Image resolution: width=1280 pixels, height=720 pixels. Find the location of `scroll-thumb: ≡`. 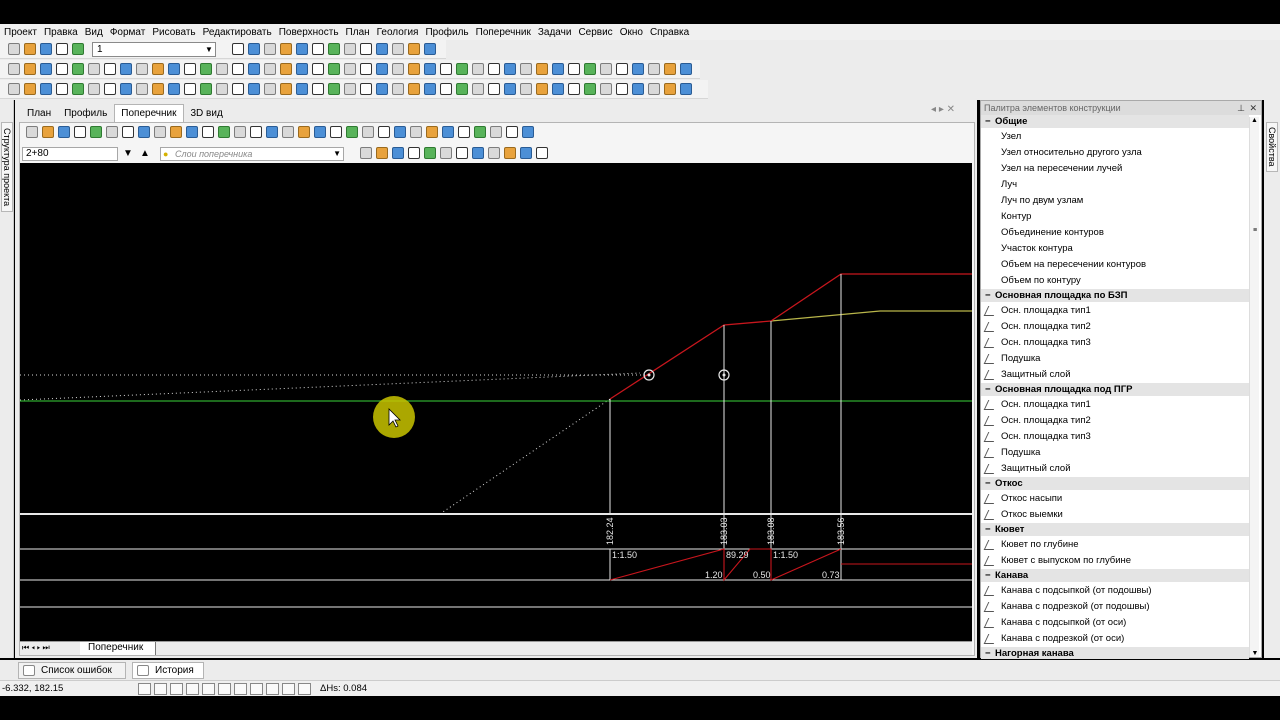

scroll-thumb: ≡ is located at coordinates (1255, 235).